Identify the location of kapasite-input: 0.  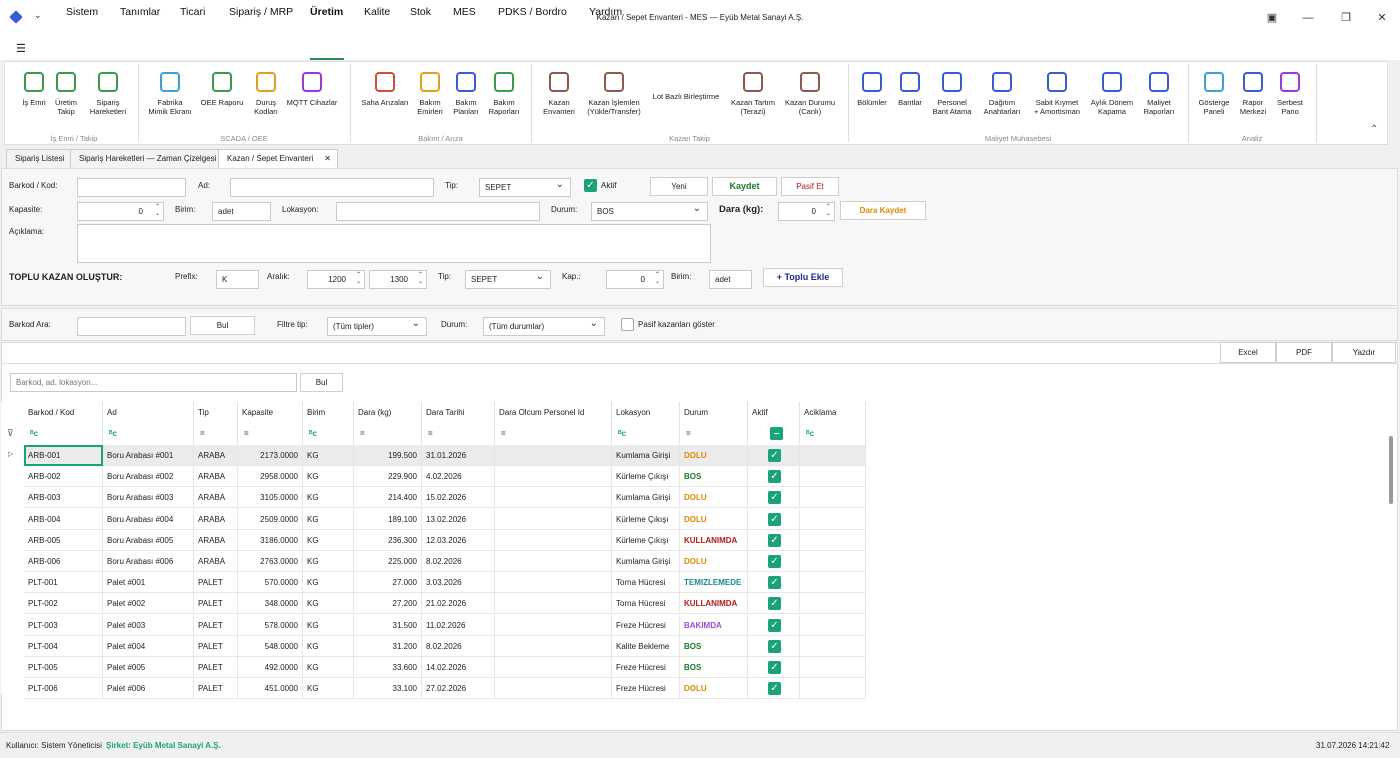
(120, 211).